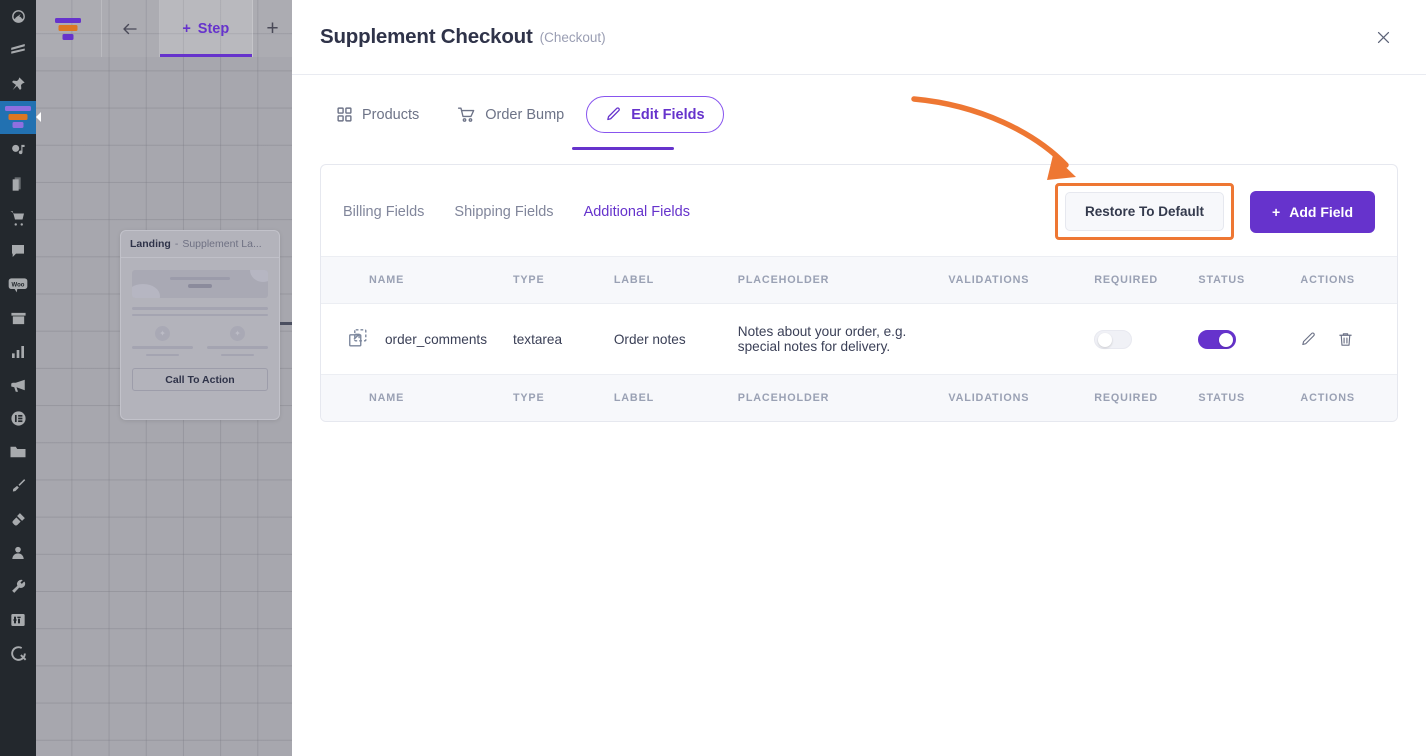 Image resolution: width=1426 pixels, height=756 pixels. What do you see at coordinates (391, 114) in the screenshot?
I see `tab-products-label: Products` at bounding box center [391, 114].